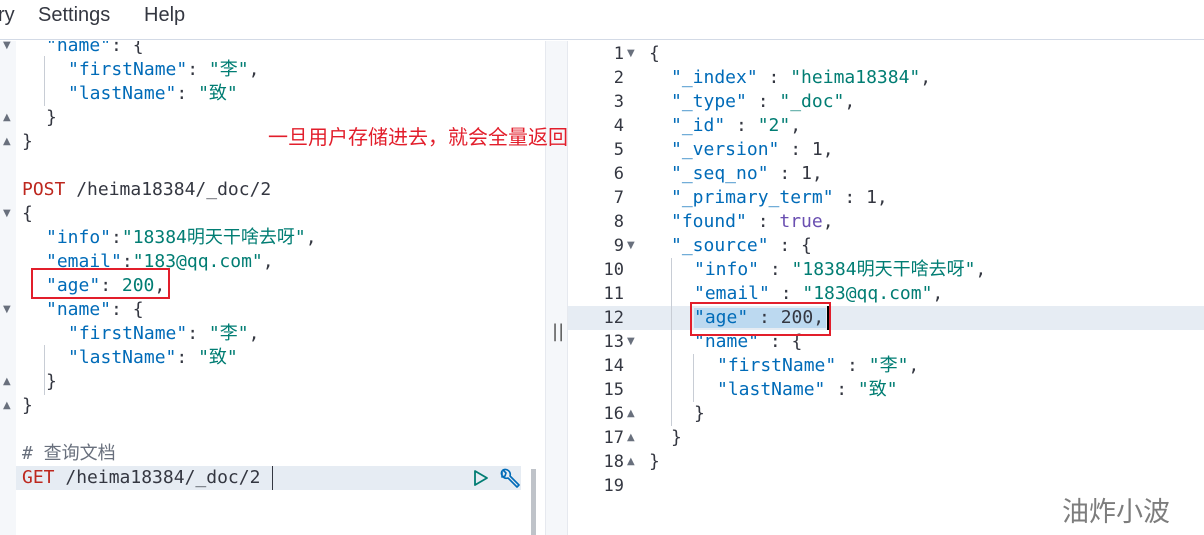  What do you see at coordinates (741, 245) in the screenshot?
I see `code-line: "_source" : {` at bounding box center [741, 245].